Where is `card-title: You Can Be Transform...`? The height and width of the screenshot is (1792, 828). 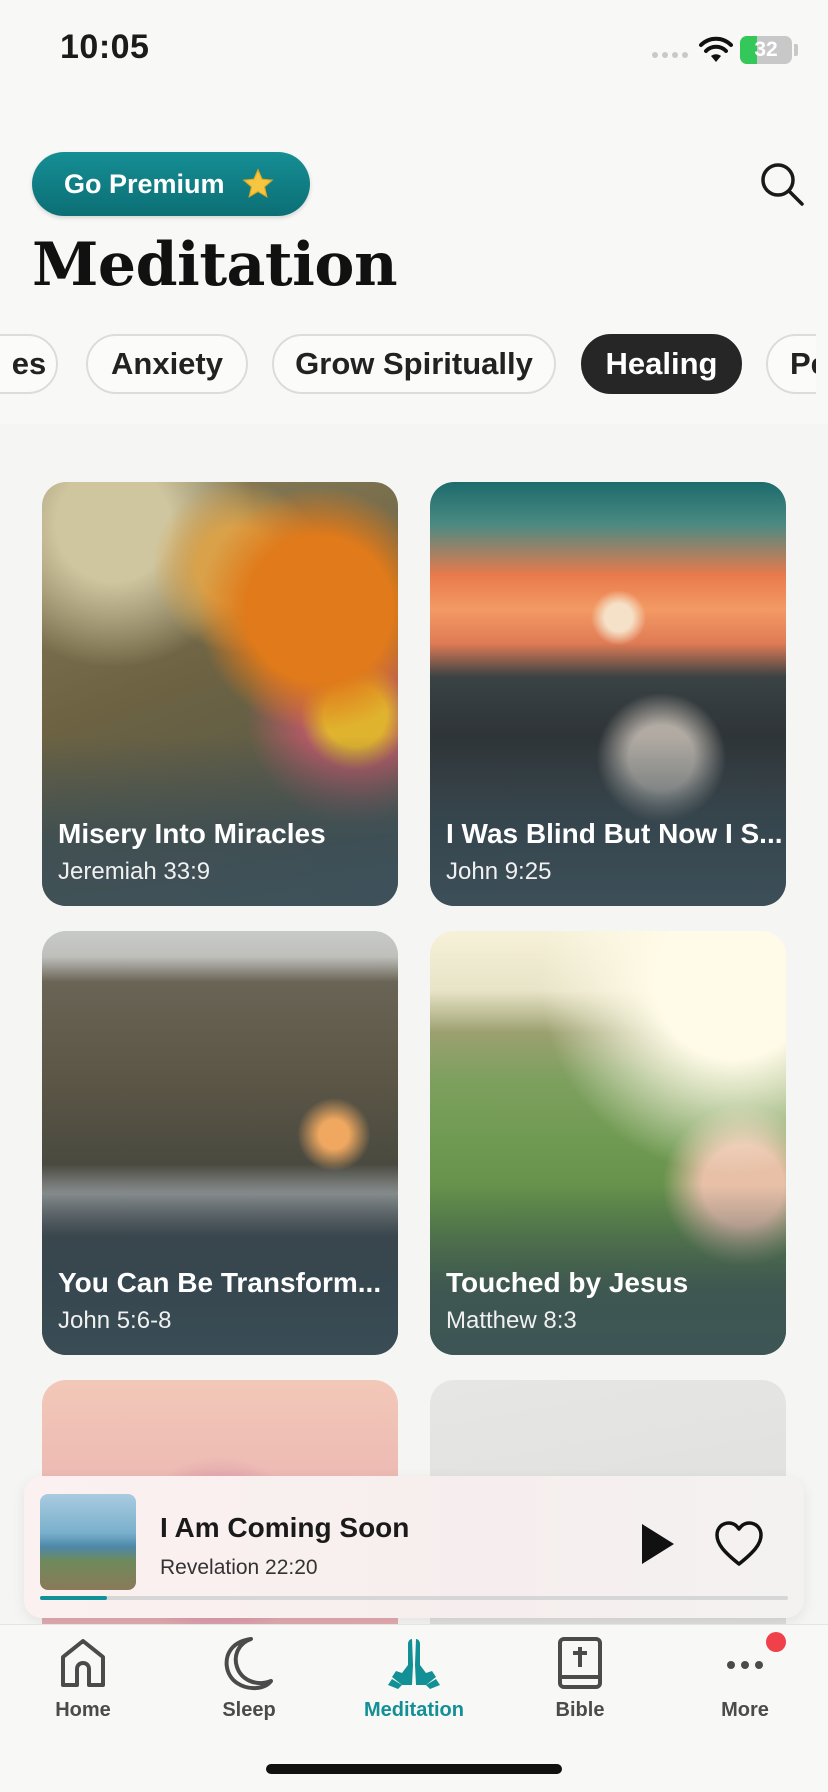 card-title: You Can Be Transform... is located at coordinates (220, 1282).